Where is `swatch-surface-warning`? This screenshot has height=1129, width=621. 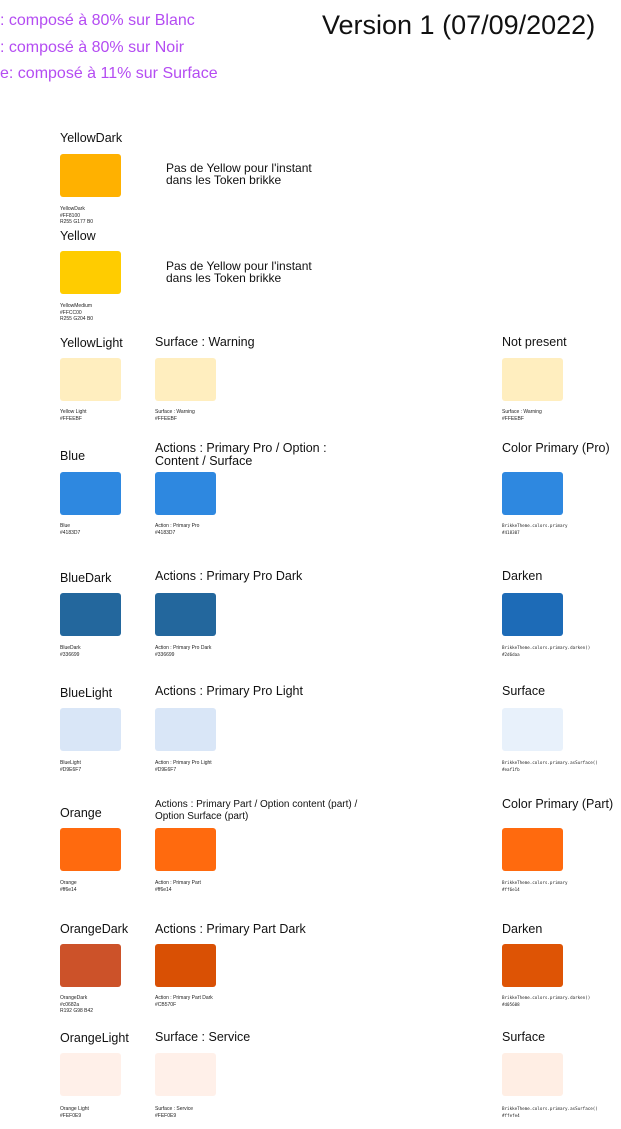
swatch-surface-warning is located at coordinates (185, 379).